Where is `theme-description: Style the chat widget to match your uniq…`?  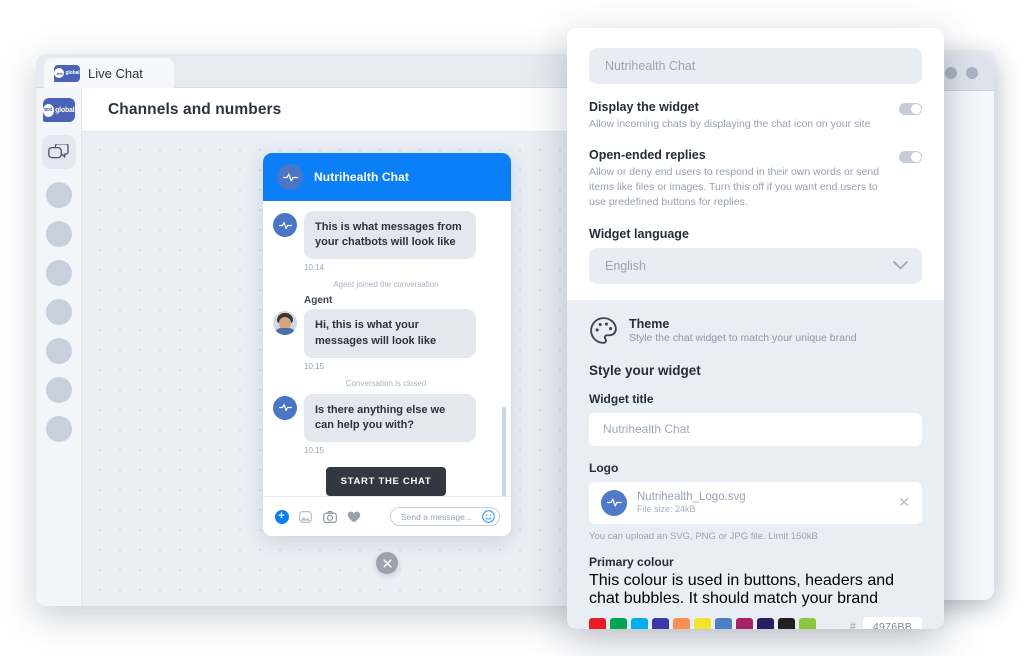 theme-description: Style the chat widget to match your uniq… is located at coordinates (743, 337).